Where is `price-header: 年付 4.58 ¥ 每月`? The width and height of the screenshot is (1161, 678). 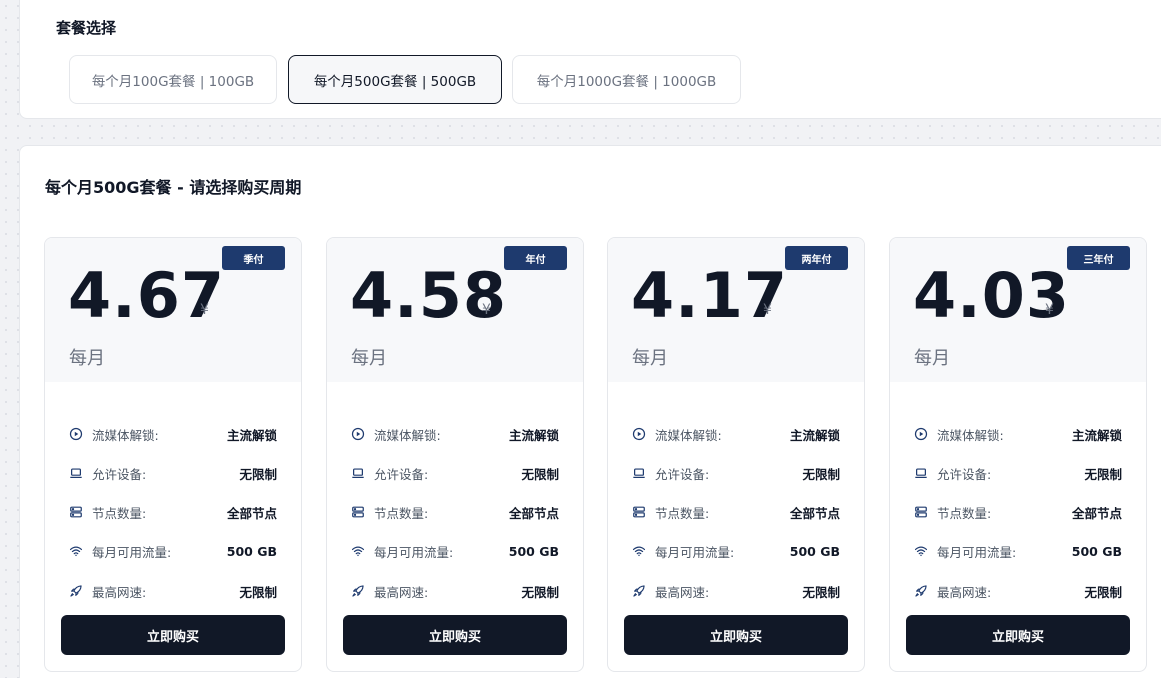
price-header: 年付 4.58 ¥ 每月 is located at coordinates (455, 310).